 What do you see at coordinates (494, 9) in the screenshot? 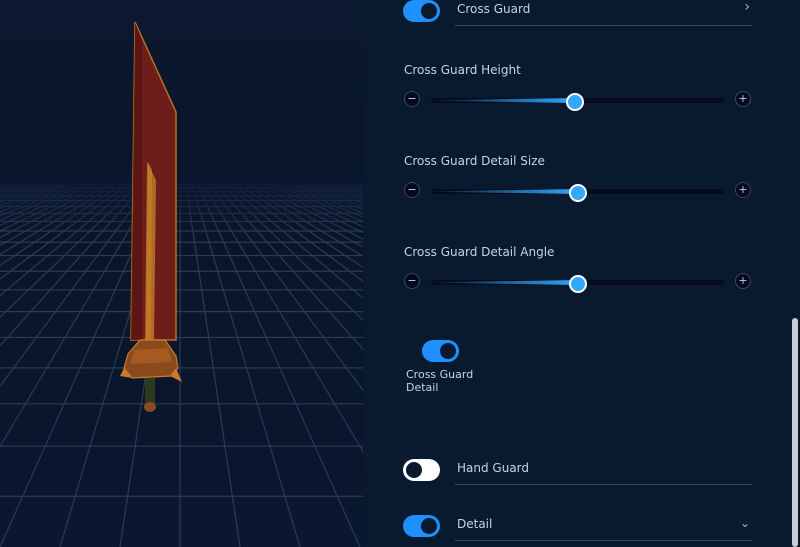
I see `cross-guard-label: Cross Guard` at bounding box center [494, 9].